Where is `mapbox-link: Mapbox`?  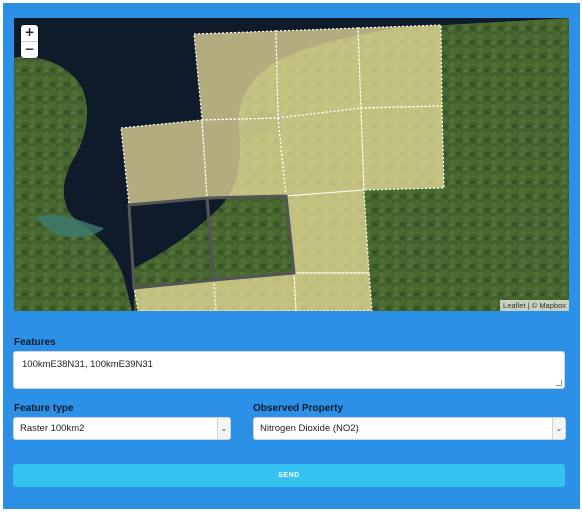
mapbox-link: Mapbox is located at coordinates (552, 305).